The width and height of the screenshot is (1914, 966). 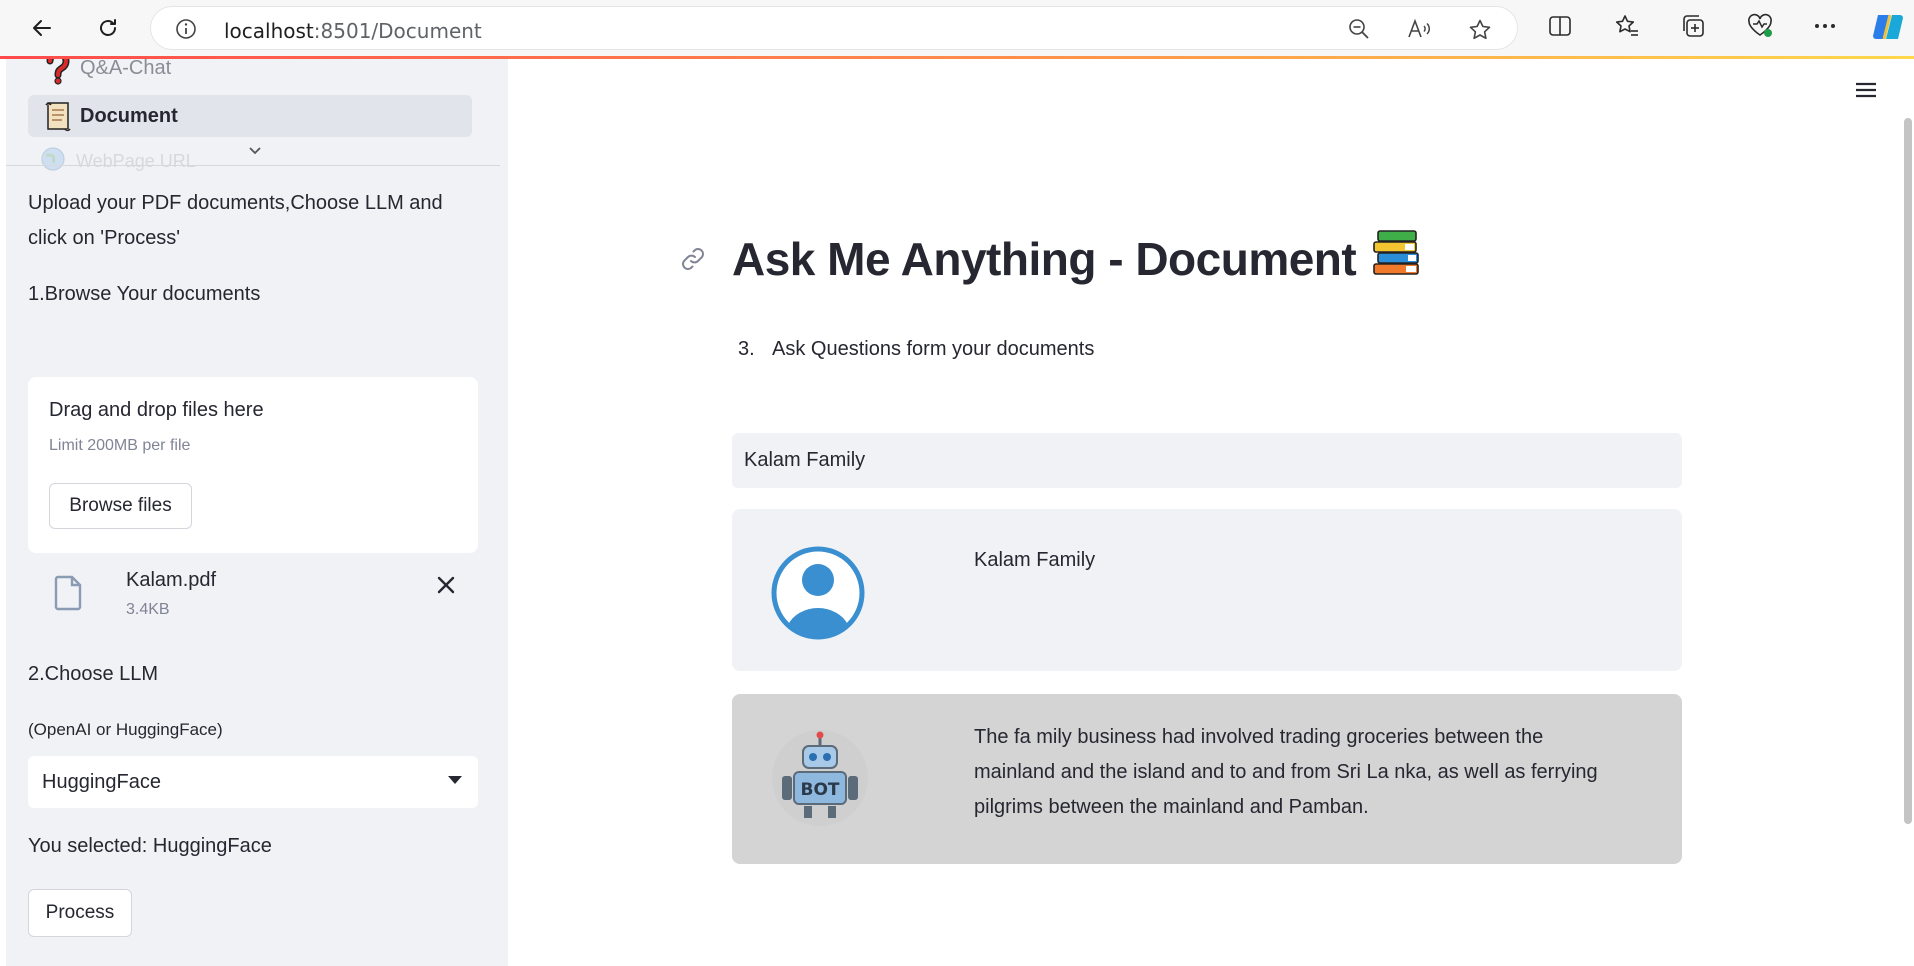 I want to click on llm-select-value: HuggingFace, so click(x=101, y=782).